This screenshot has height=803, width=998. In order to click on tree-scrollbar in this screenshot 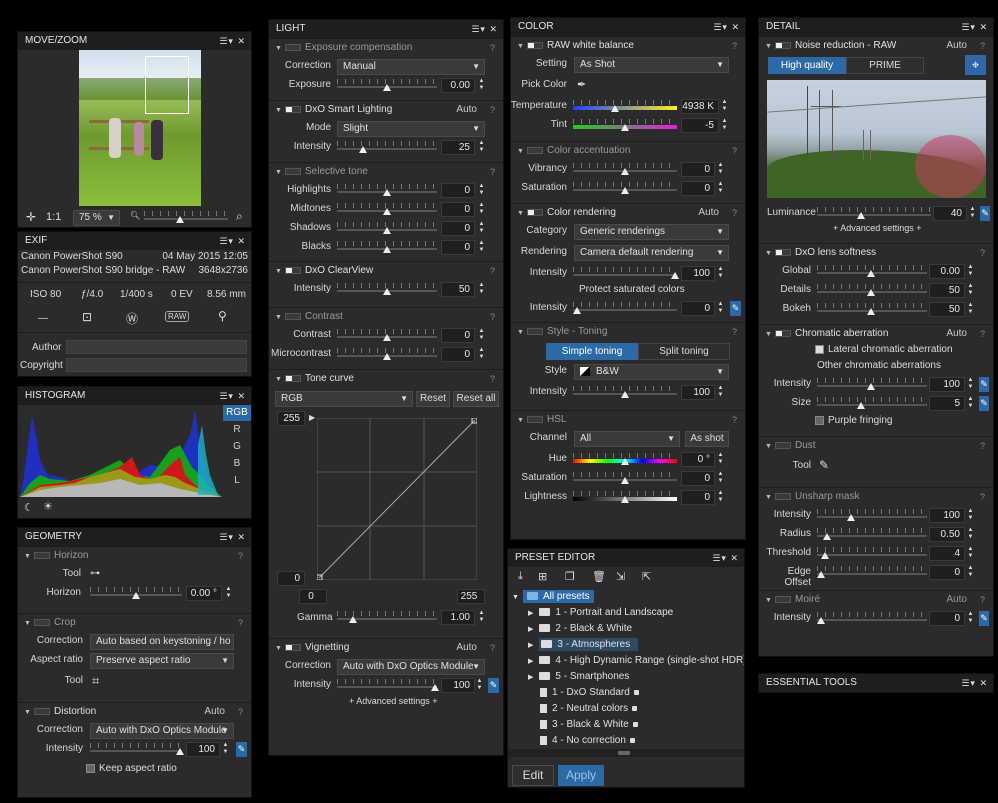, I will do `click(626, 753)`.